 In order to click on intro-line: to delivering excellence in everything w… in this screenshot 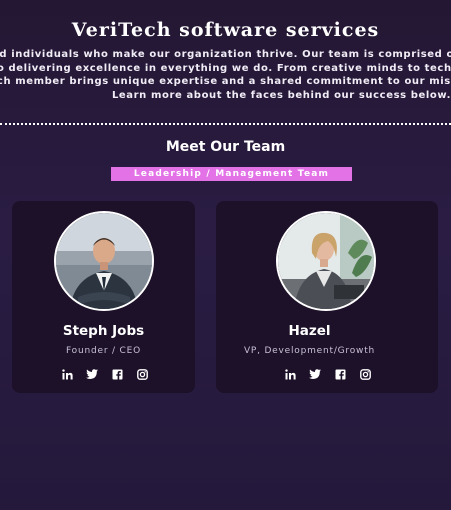, I will do `click(225, 68)`.